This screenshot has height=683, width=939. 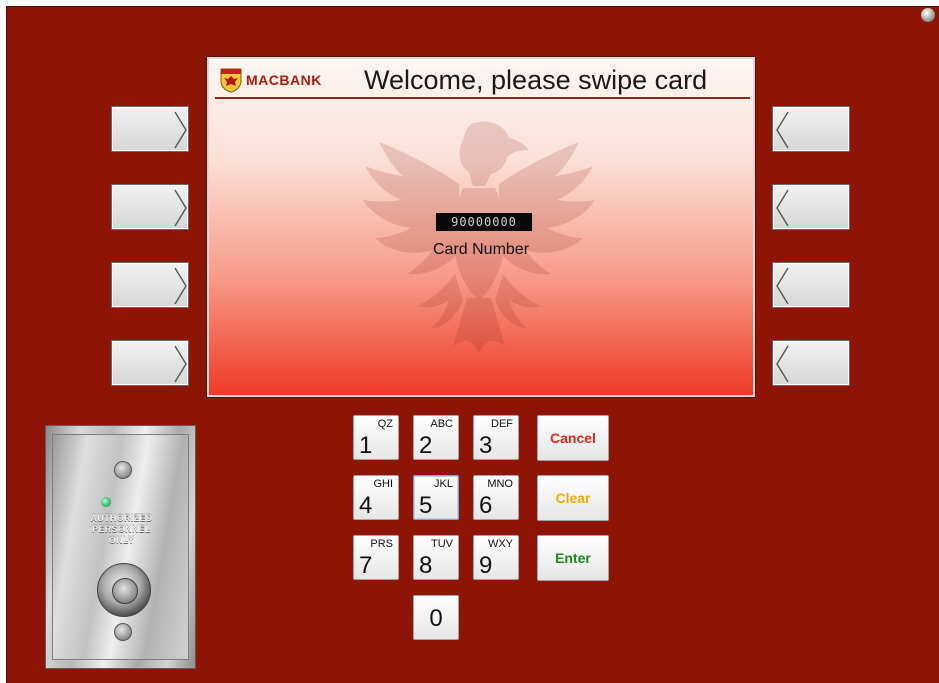 What do you see at coordinates (928, 15) in the screenshot?
I see `corner-knob-icon` at bounding box center [928, 15].